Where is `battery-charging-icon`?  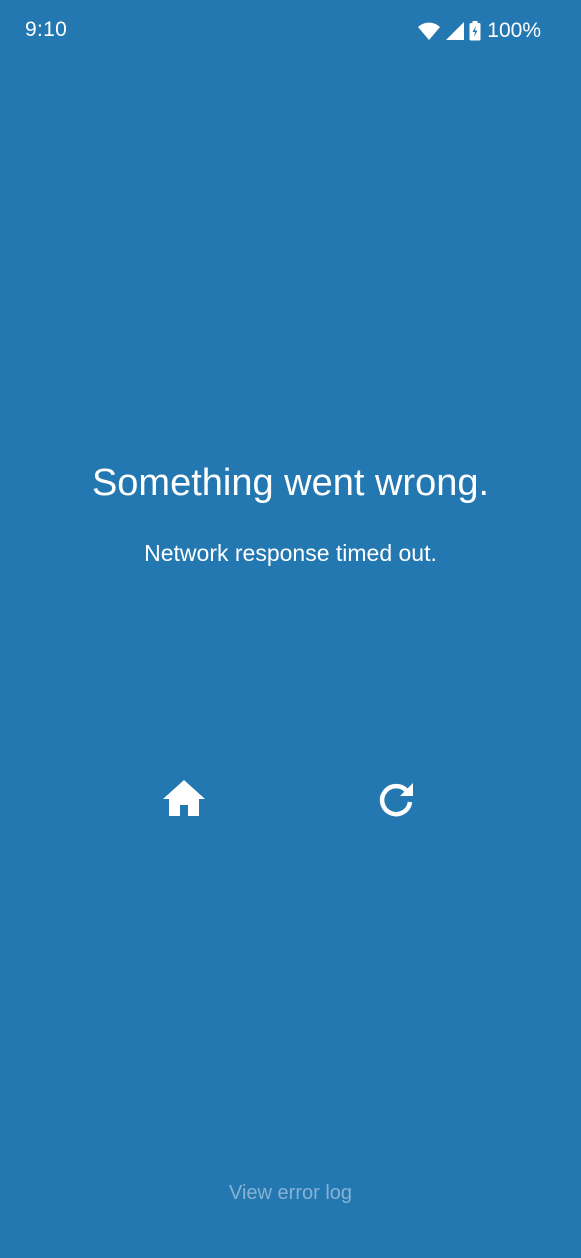
battery-charging-icon is located at coordinates (475, 31).